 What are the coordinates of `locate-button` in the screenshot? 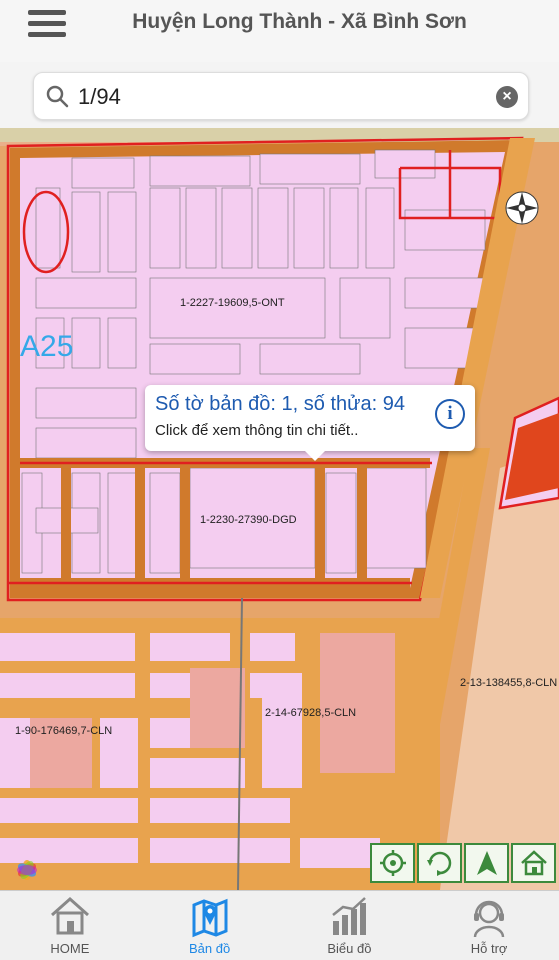 It's located at (392, 863).